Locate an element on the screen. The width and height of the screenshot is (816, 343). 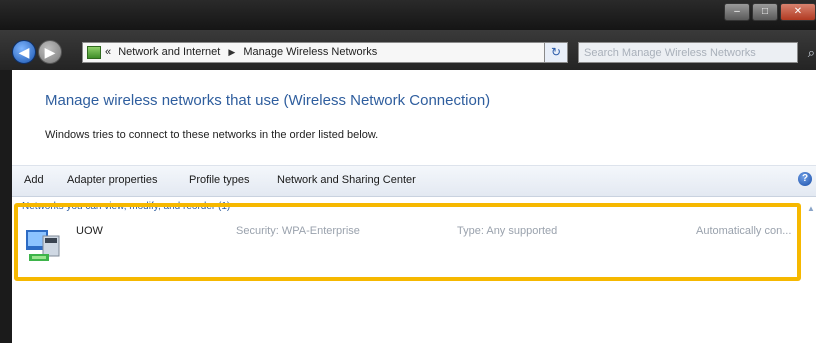
adapter-properties-button: Adapter properties is located at coordinates (112, 180).